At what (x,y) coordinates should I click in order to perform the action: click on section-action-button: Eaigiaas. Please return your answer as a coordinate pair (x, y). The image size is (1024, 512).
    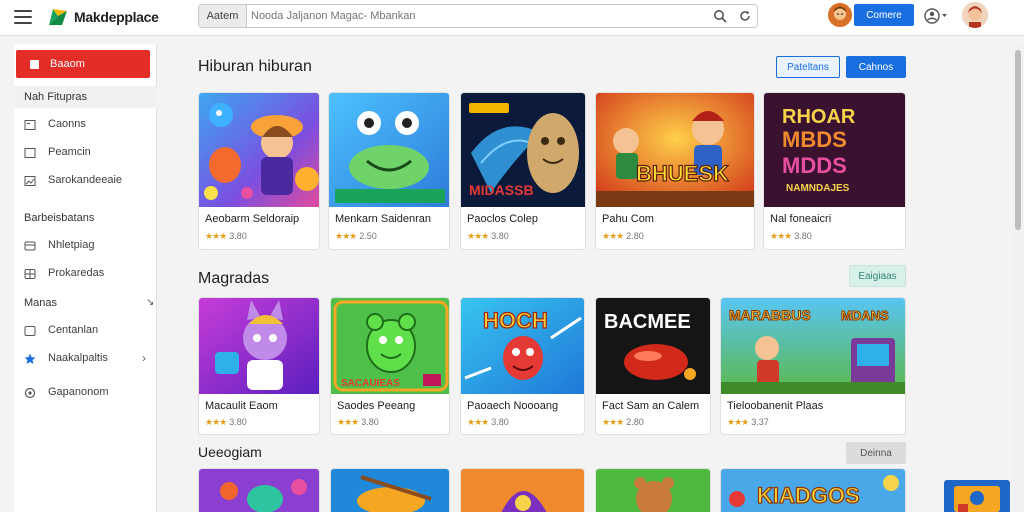
    Looking at the image, I should click on (877, 276).